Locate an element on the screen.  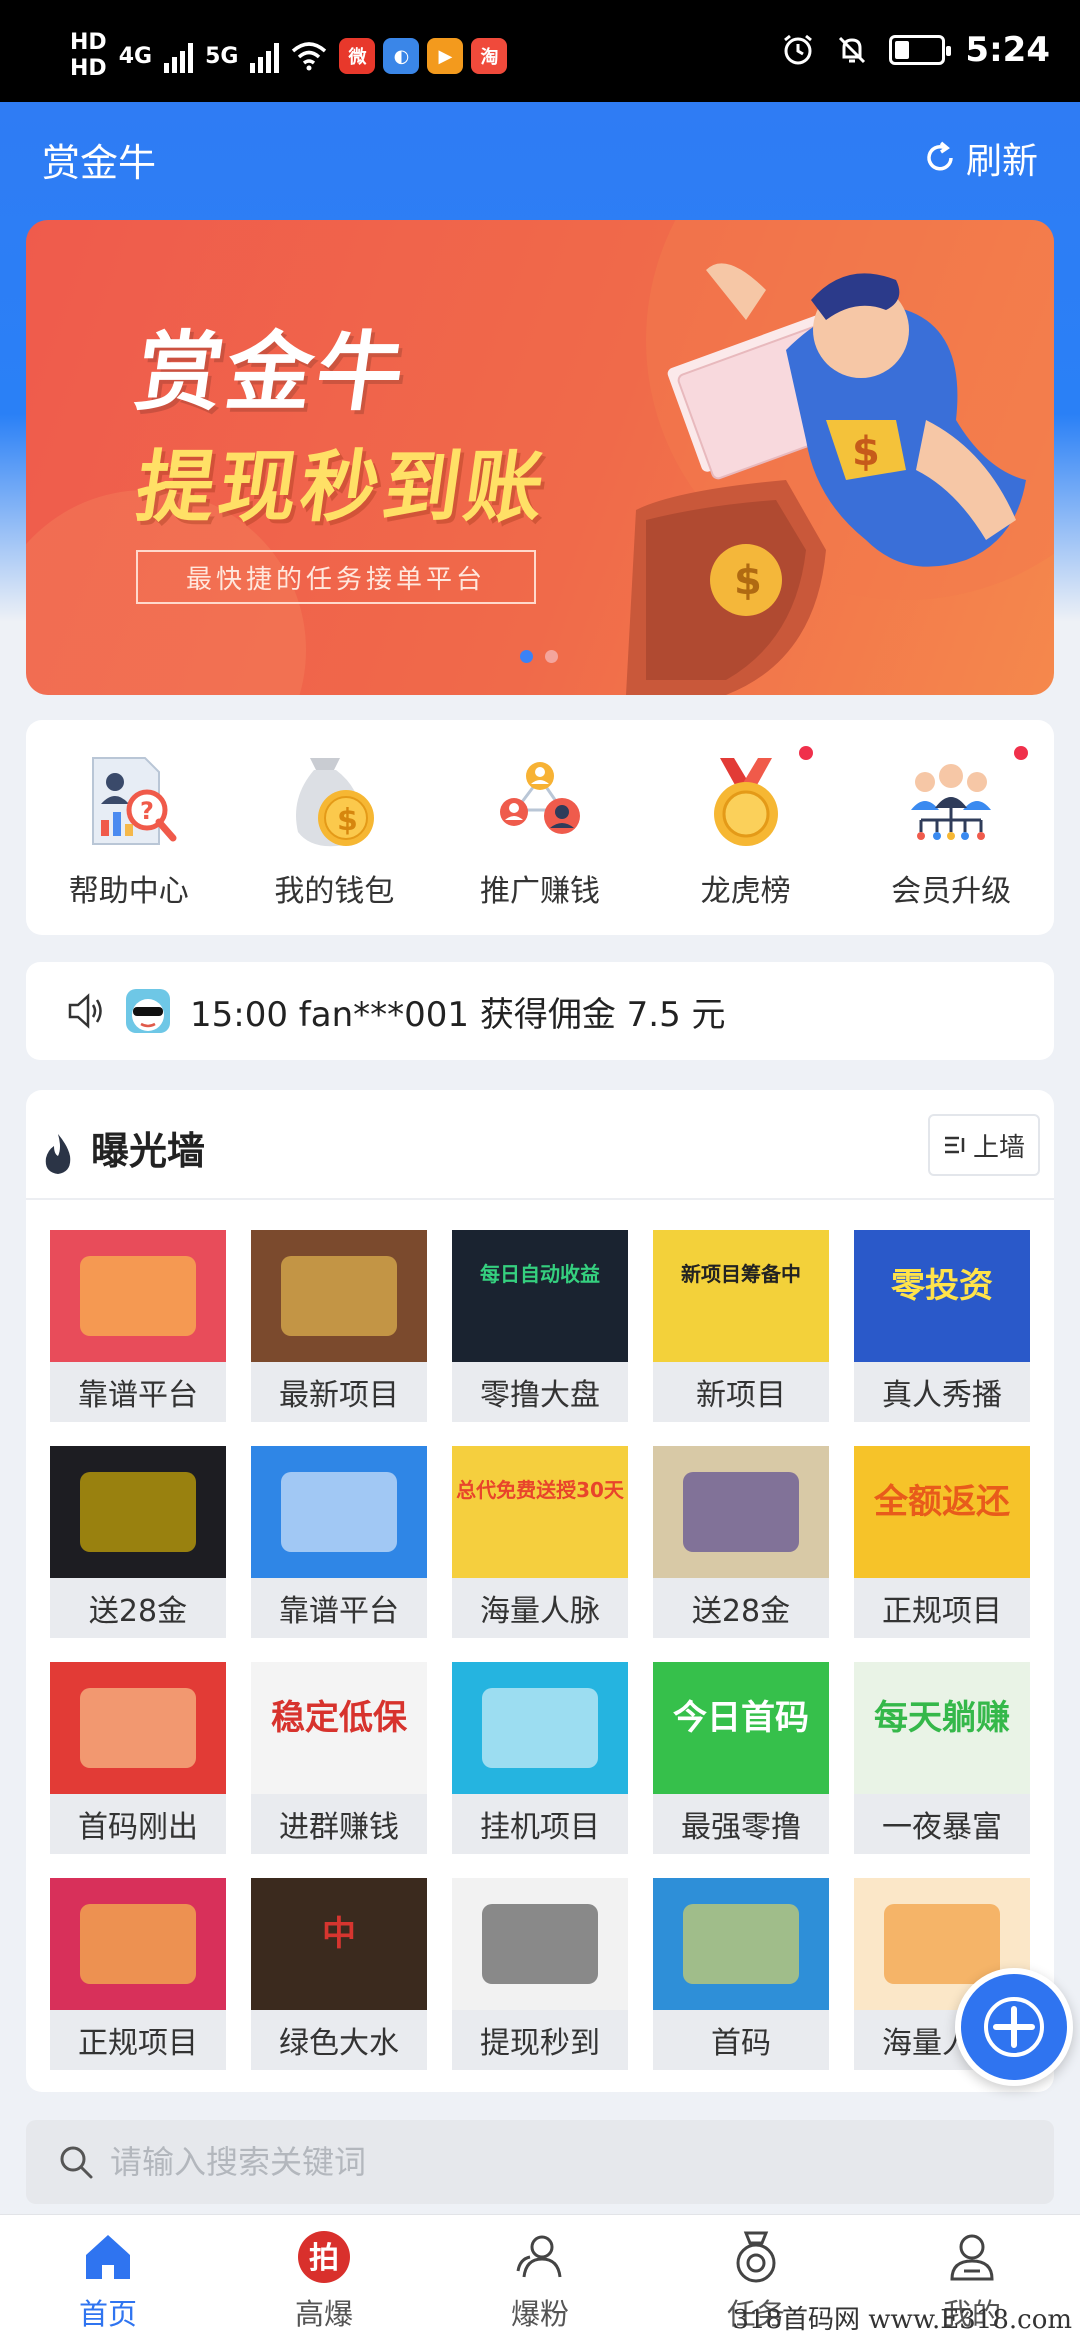
refresh-icon is located at coordinates (940, 156).